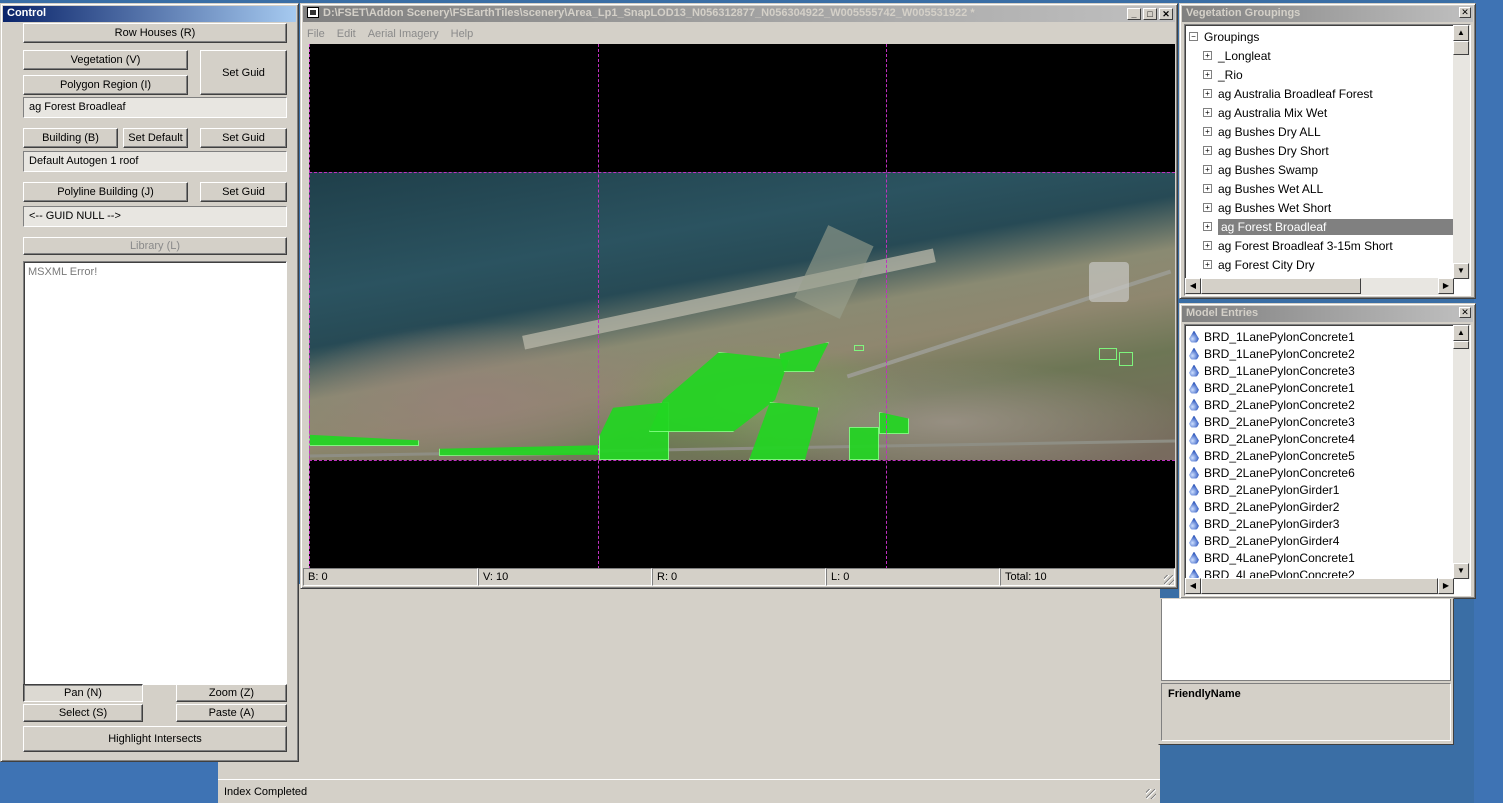 This screenshot has height=803, width=1503. Describe the element at coordinates (1319, 112) in the screenshot. I see `tree-item: + ag Australia Mix Wet` at that location.